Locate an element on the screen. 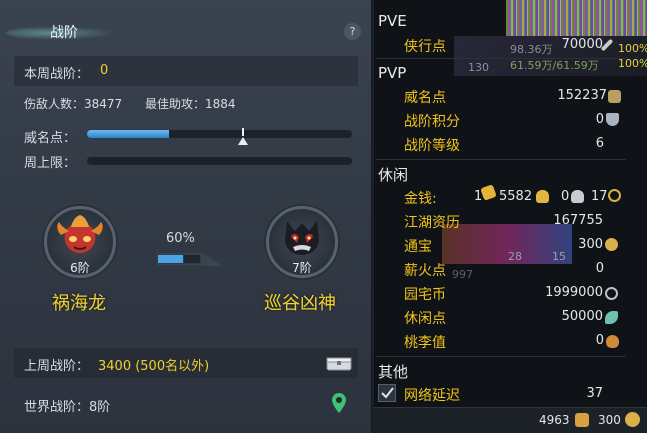 Image resolution: width=647 pixels, height=433 pixels. rank-progress-arrow is located at coordinates (190, 259).